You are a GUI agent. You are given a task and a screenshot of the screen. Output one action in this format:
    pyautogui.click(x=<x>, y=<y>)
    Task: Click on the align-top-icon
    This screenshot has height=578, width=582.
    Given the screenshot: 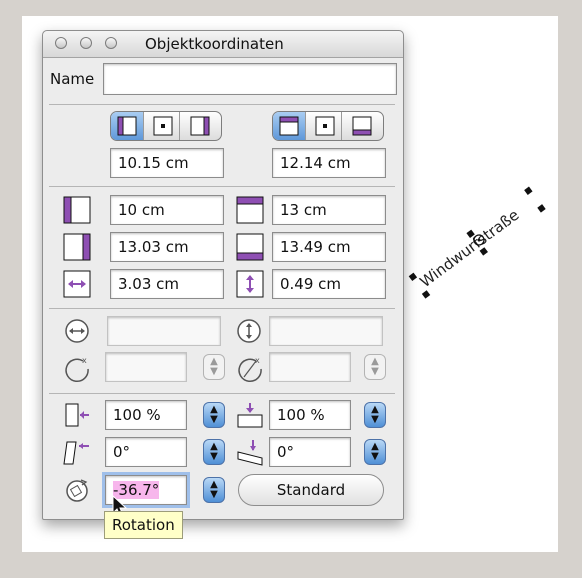 What is the action you would take?
    pyautogui.click(x=289, y=126)
    